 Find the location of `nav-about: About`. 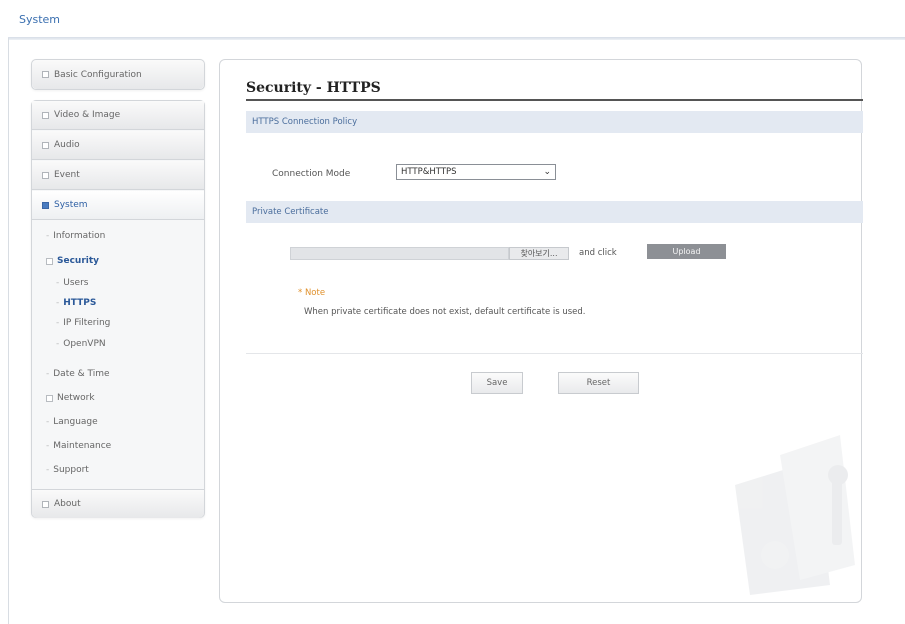

nav-about: About is located at coordinates (118, 503).